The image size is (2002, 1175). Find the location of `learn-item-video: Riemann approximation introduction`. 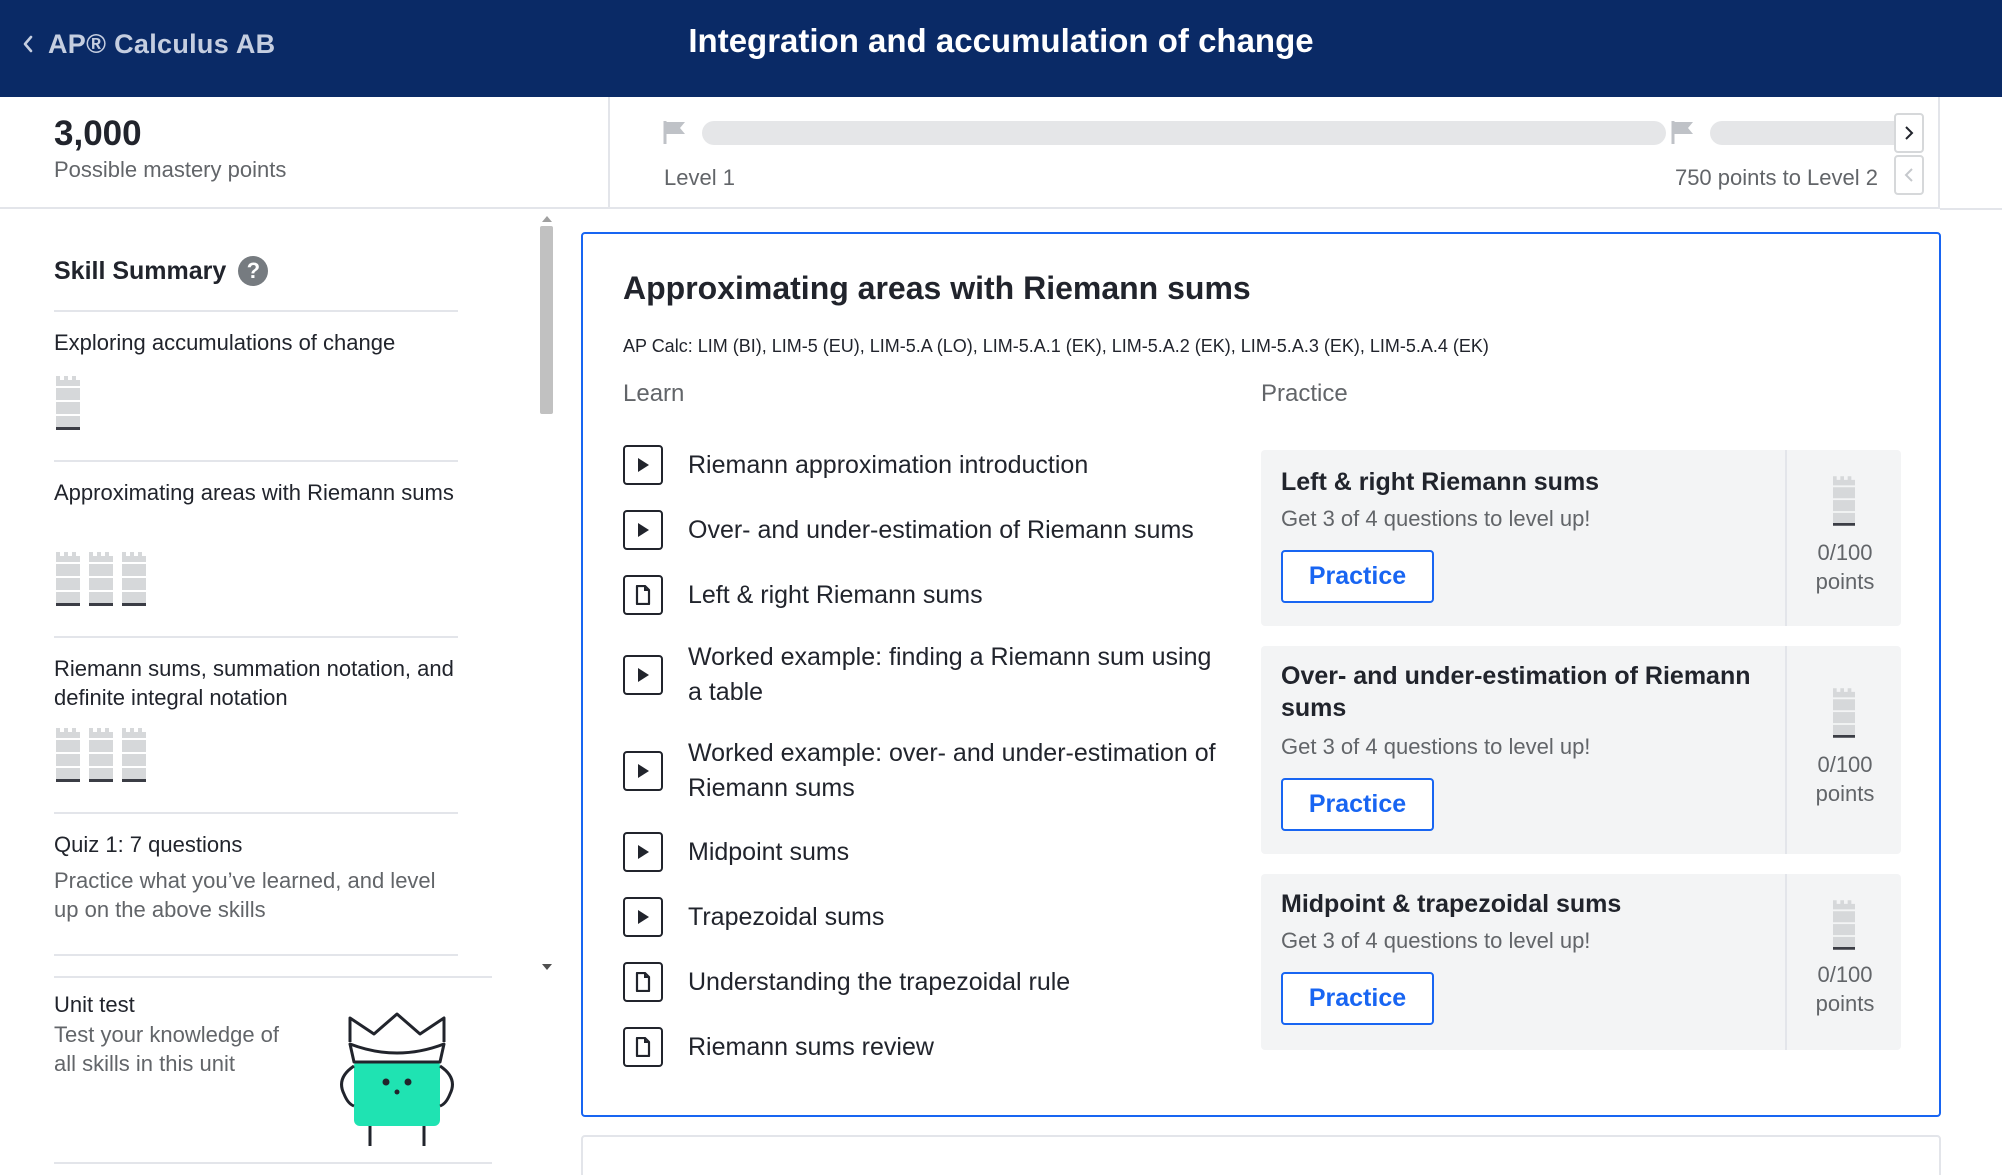

learn-item-video: Riemann approximation introduction is located at coordinates (923, 465).